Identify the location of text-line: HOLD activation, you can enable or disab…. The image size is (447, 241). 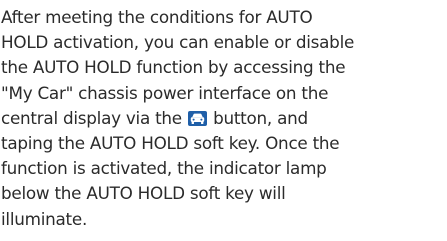
(178, 42).